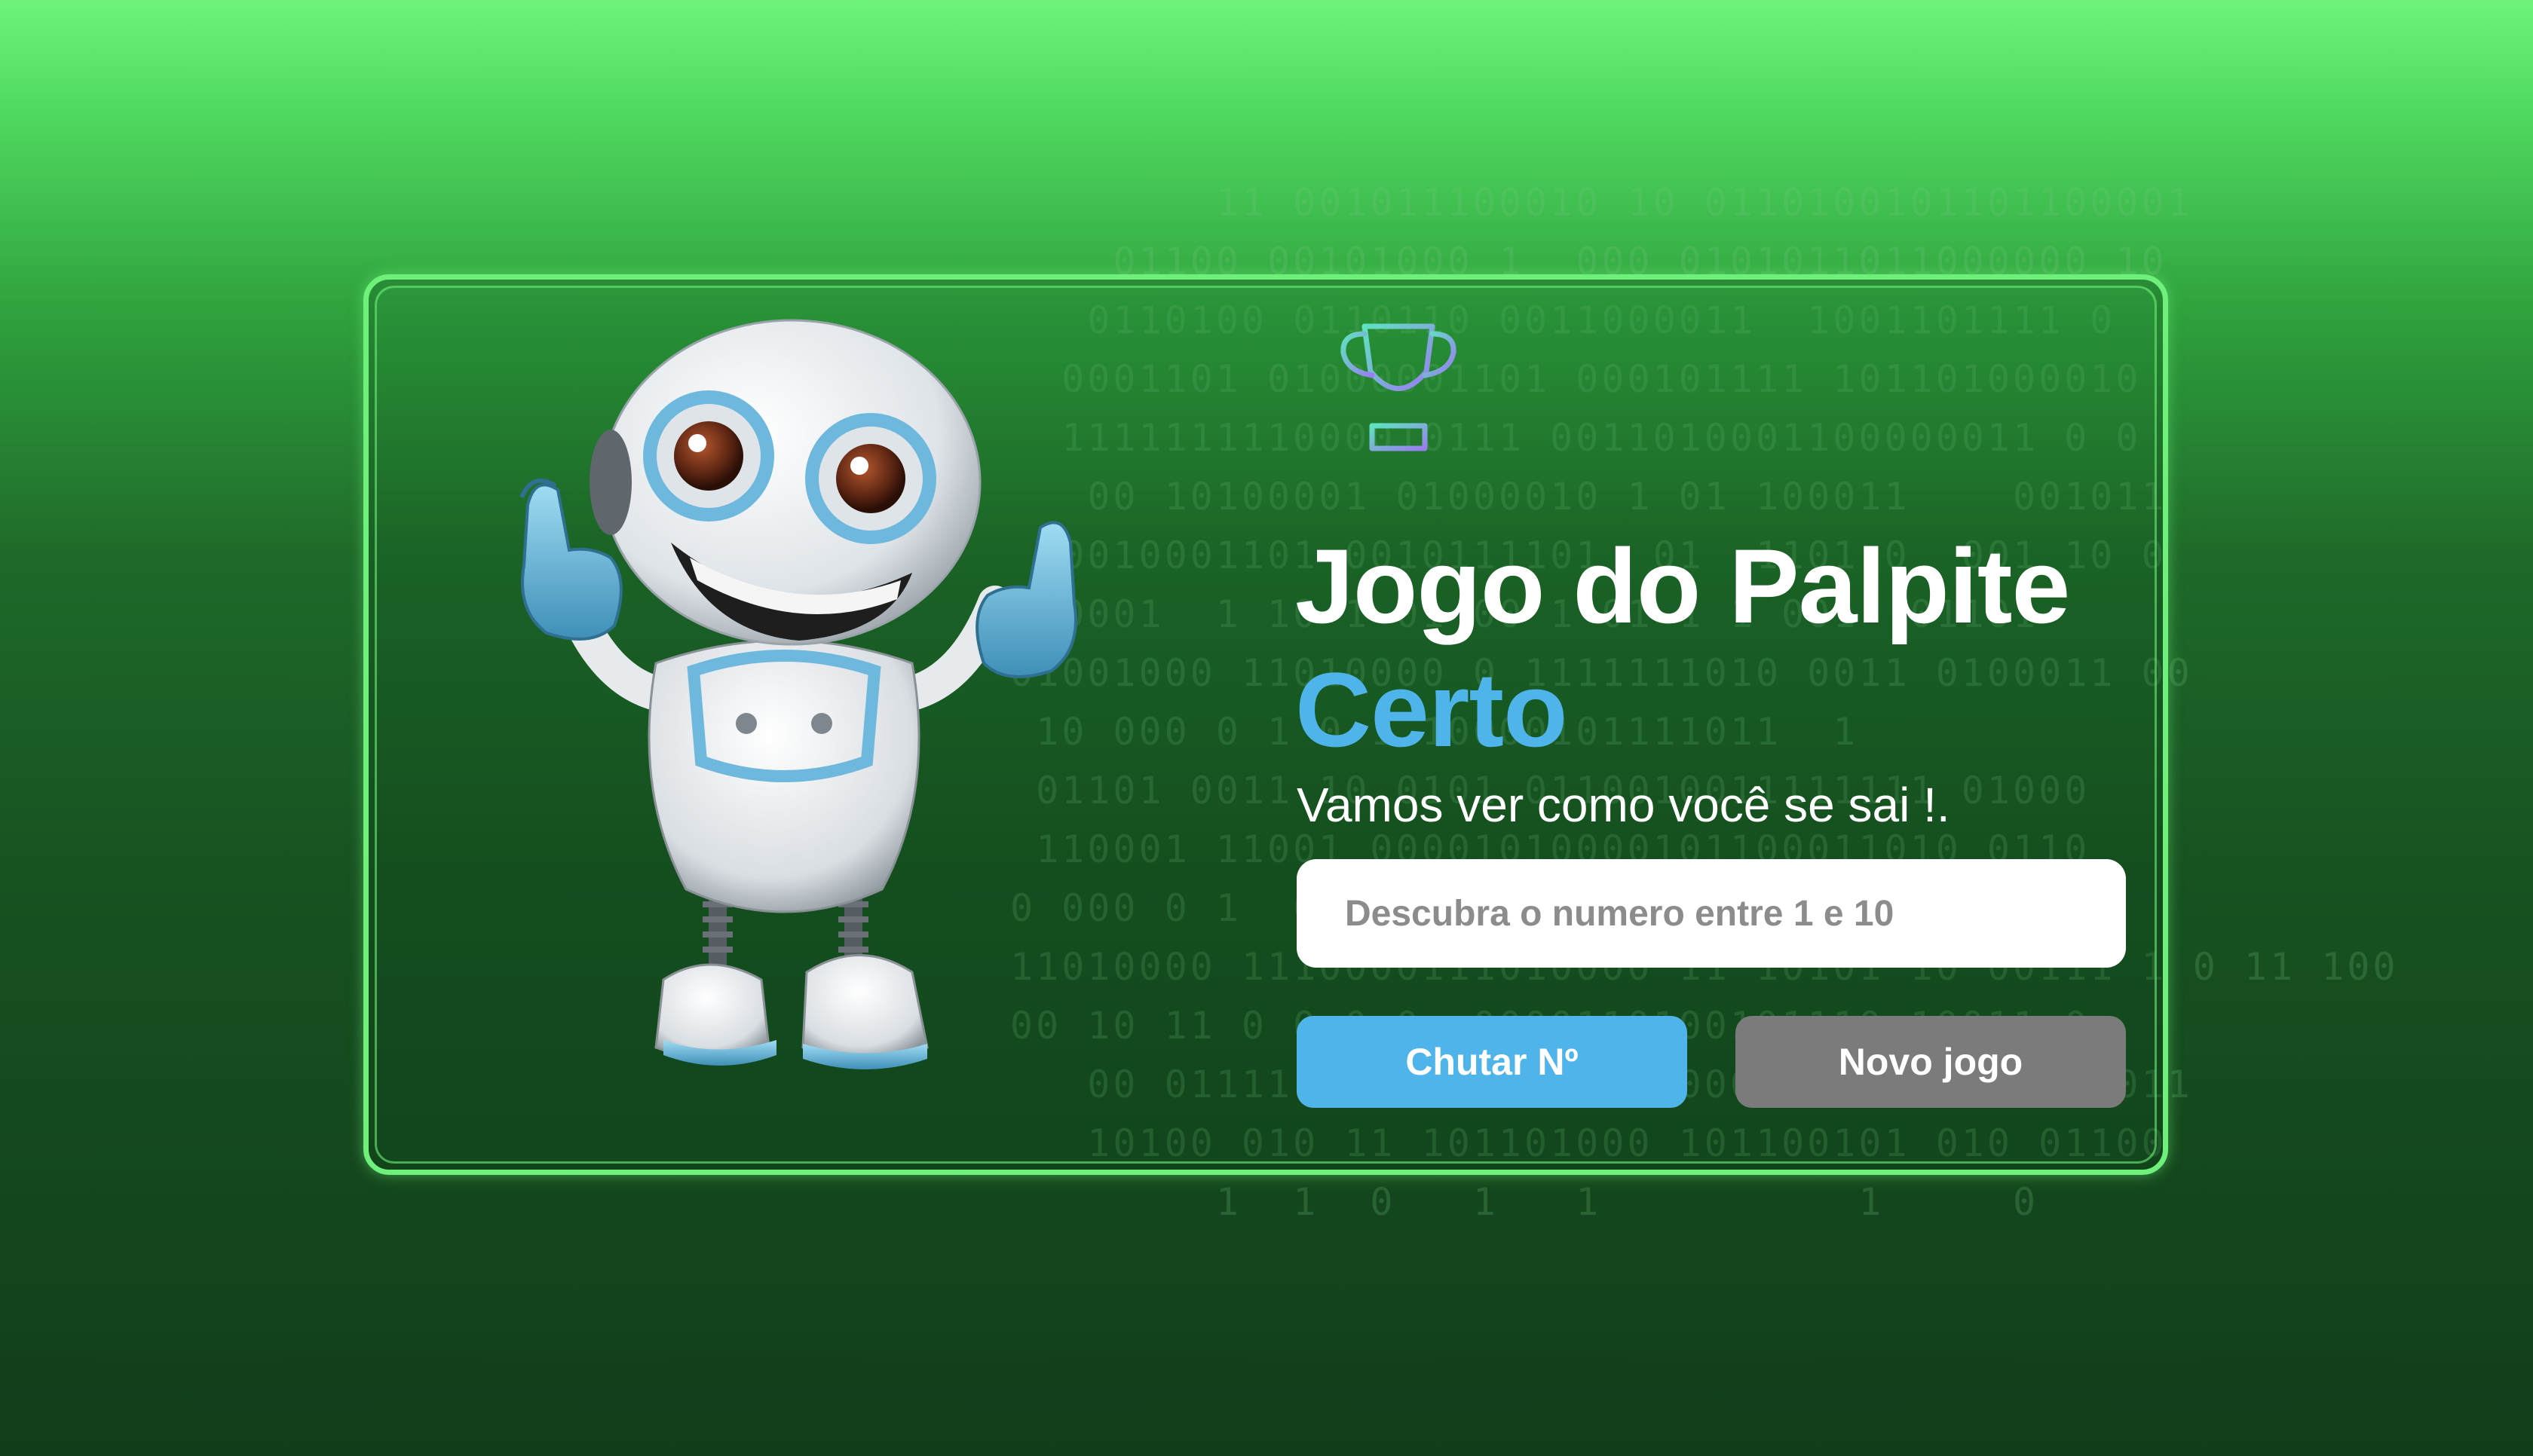 The height and width of the screenshot is (1456, 2533). Describe the element at coordinates (1623, 805) in the screenshot. I see `subtitle-text: Vamos ver como você se sai !.` at that location.